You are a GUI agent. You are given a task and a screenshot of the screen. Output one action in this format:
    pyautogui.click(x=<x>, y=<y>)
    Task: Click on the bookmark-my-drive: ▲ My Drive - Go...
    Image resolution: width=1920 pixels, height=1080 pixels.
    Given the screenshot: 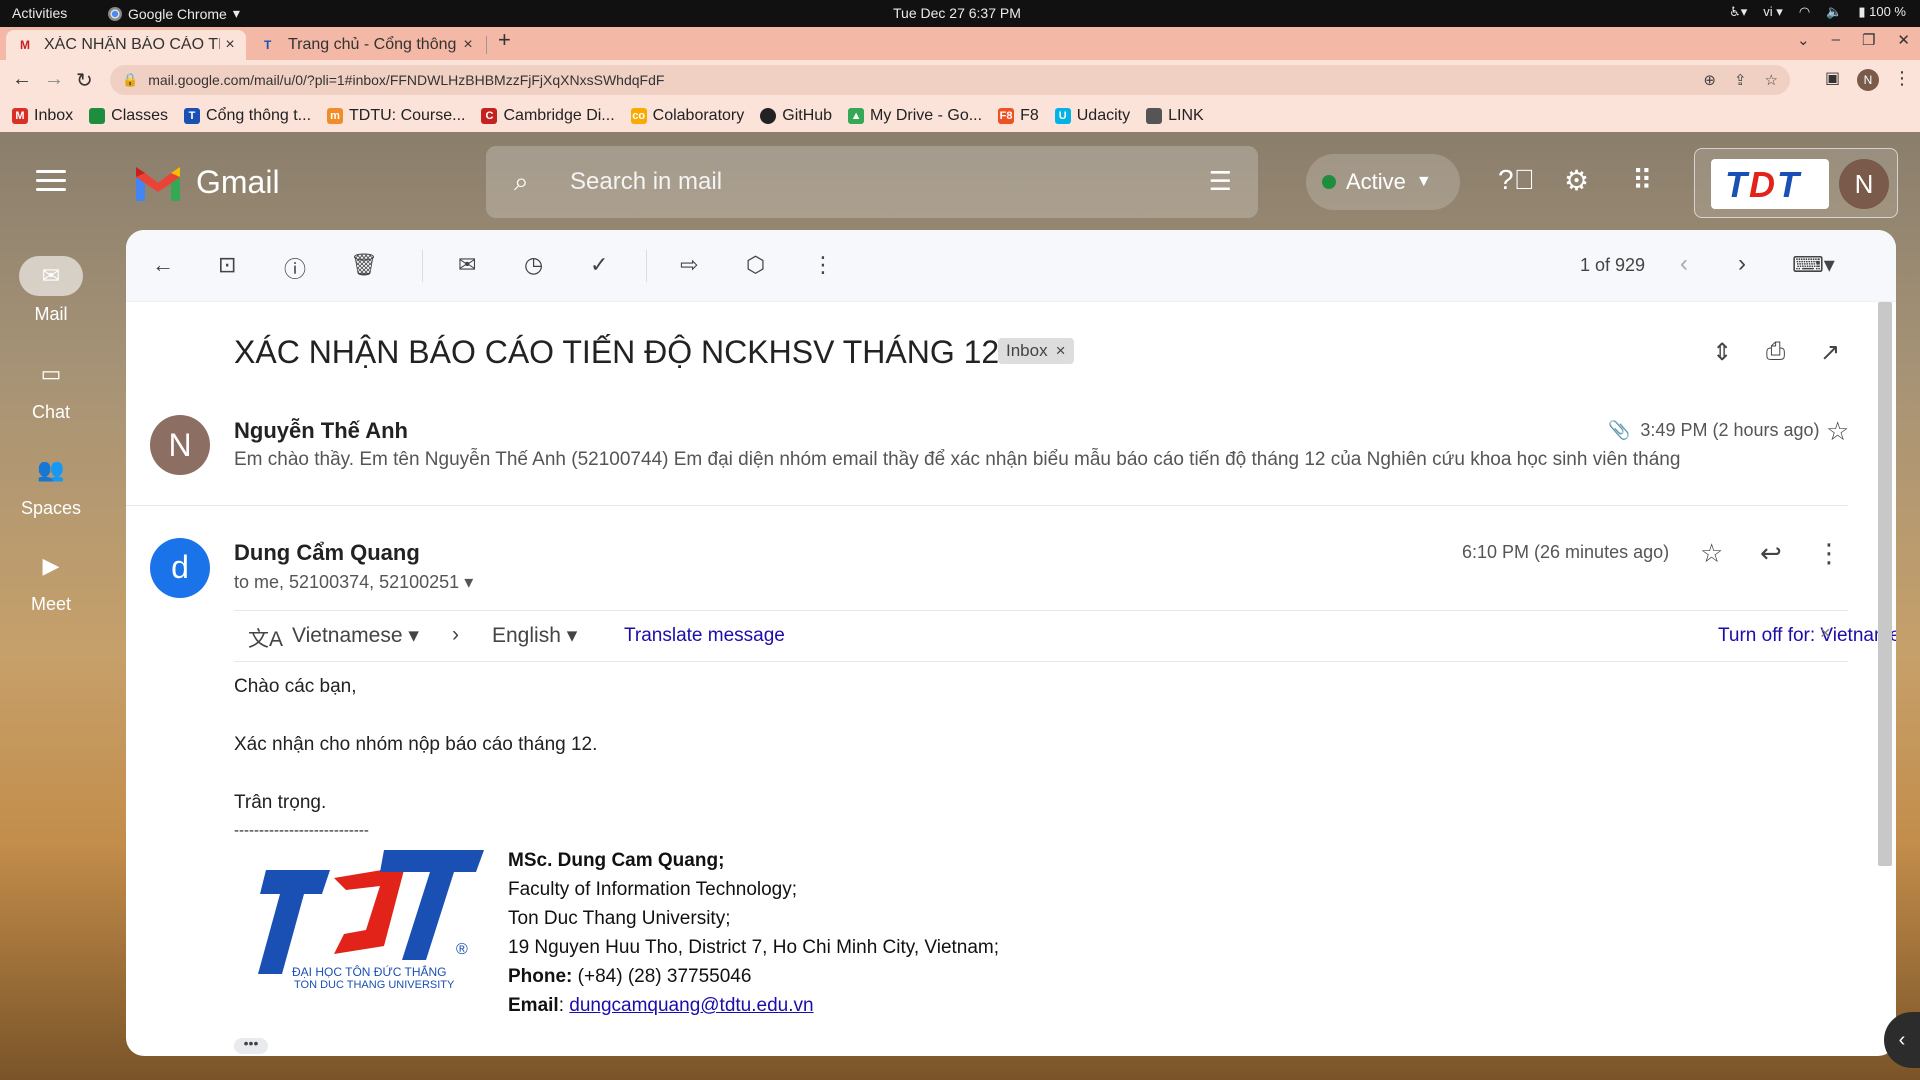 What is the action you would take?
    pyautogui.click(x=915, y=116)
    